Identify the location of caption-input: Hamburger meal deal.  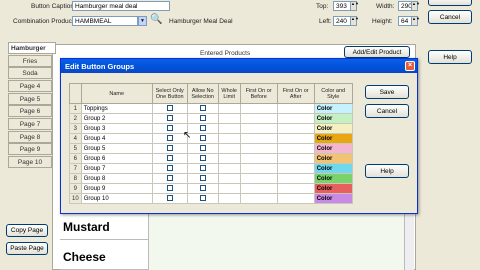
(121, 6).